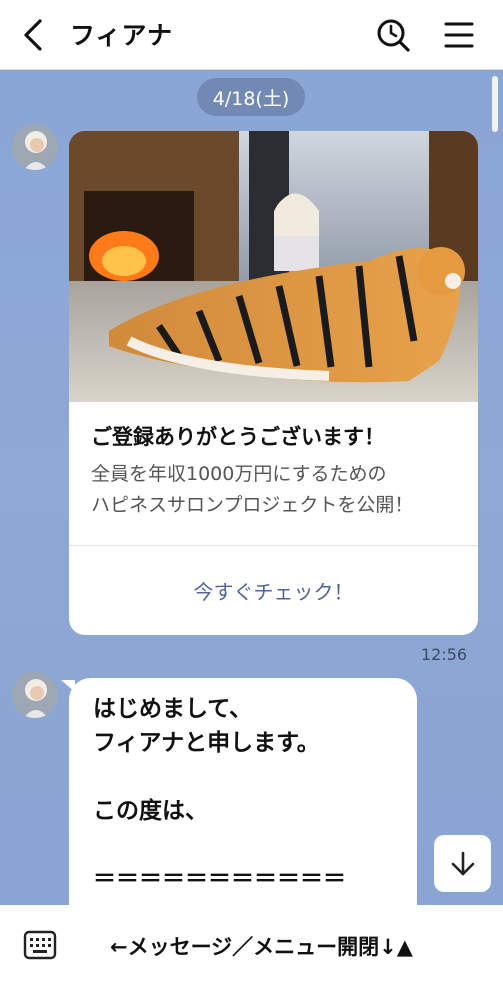 The height and width of the screenshot is (999, 503). Describe the element at coordinates (252, 505) in the screenshot. I see `card-desc-line: ハピネスサロンプロジェクトを公開！` at that location.